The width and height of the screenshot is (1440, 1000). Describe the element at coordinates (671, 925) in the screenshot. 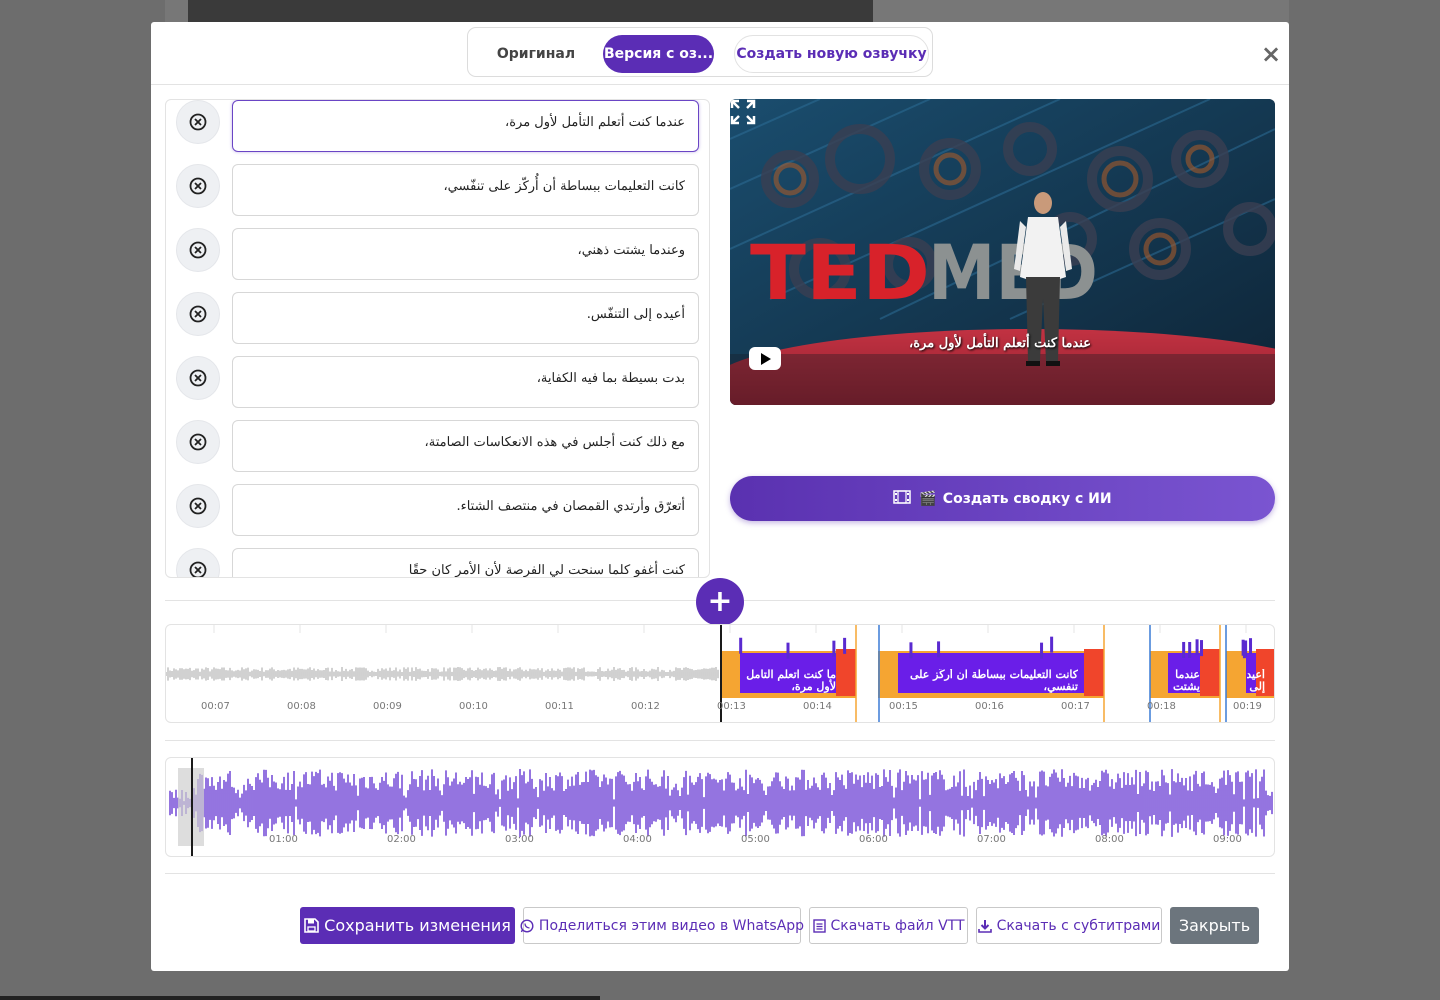

I see `whatsapp-label: Поделиться этим видео в WhatsApp` at that location.